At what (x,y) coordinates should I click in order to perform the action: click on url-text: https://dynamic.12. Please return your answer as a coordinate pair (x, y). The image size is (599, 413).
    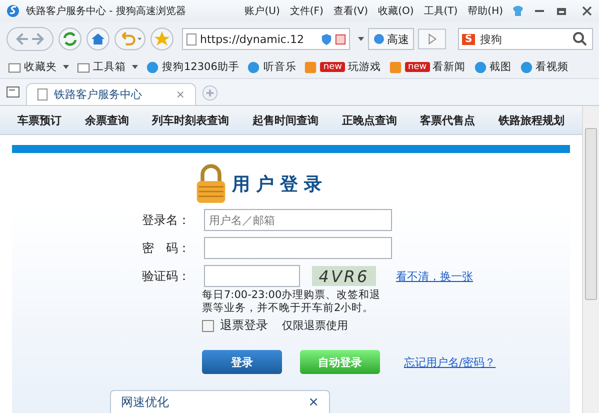
    Looking at the image, I should click on (252, 39).